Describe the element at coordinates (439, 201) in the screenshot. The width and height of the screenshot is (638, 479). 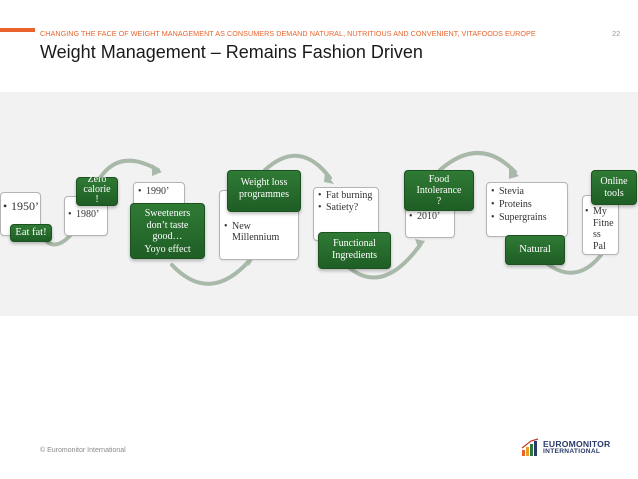
I see `label-question: ?` at that location.